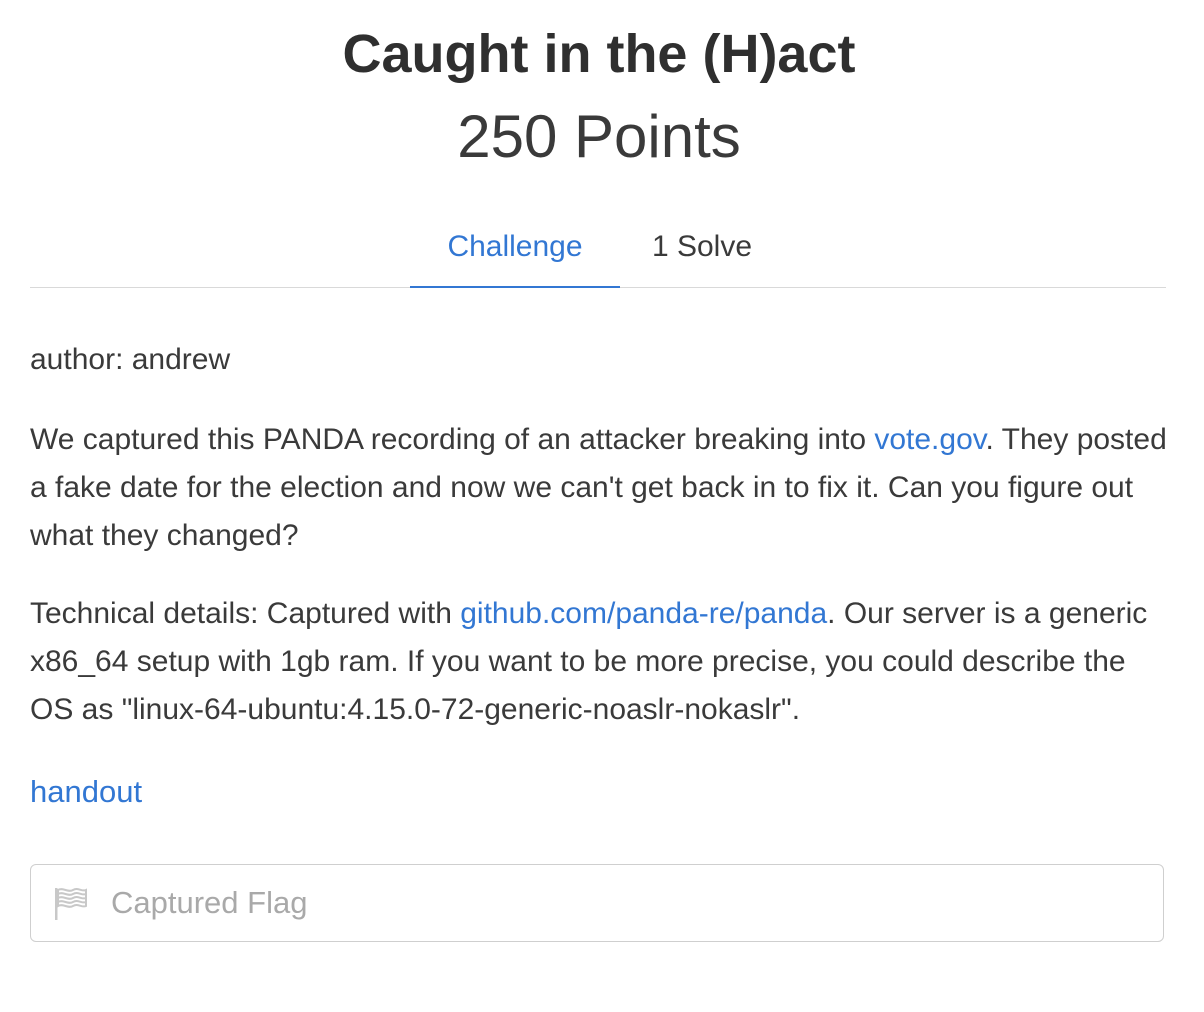 This screenshot has height=1012, width=1204. I want to click on vote-gov-link: vote.gov, so click(929, 439).